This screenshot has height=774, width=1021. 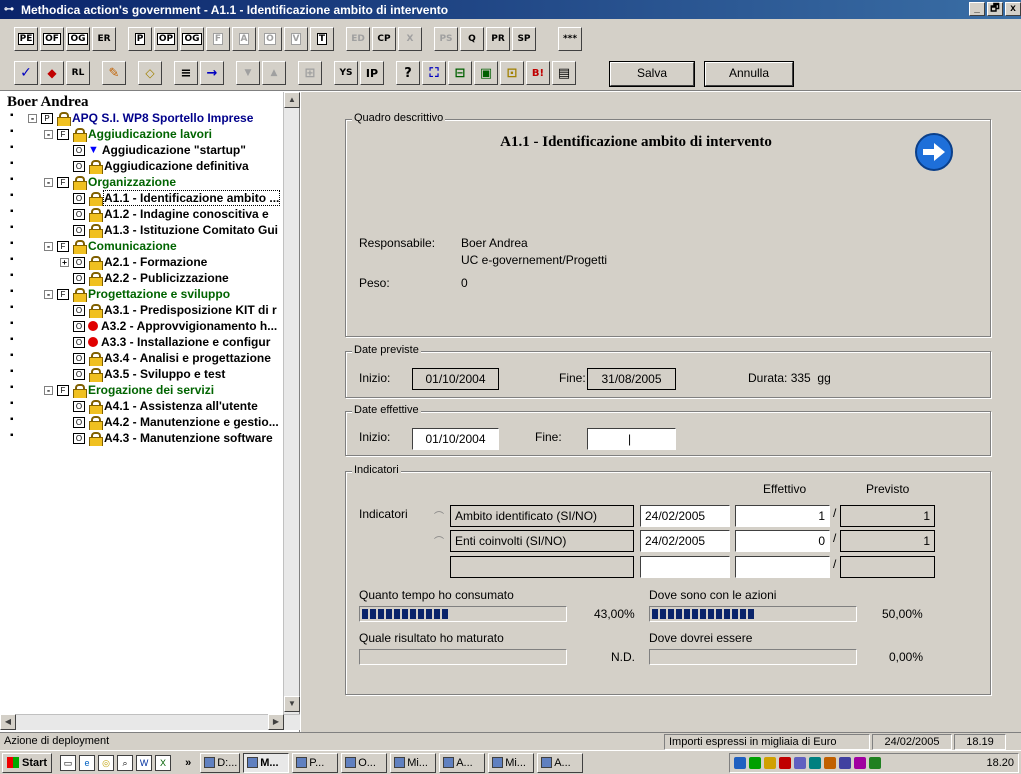 What do you see at coordinates (384, 39) in the screenshot?
I see `toolbar-copy-icon: CP` at bounding box center [384, 39].